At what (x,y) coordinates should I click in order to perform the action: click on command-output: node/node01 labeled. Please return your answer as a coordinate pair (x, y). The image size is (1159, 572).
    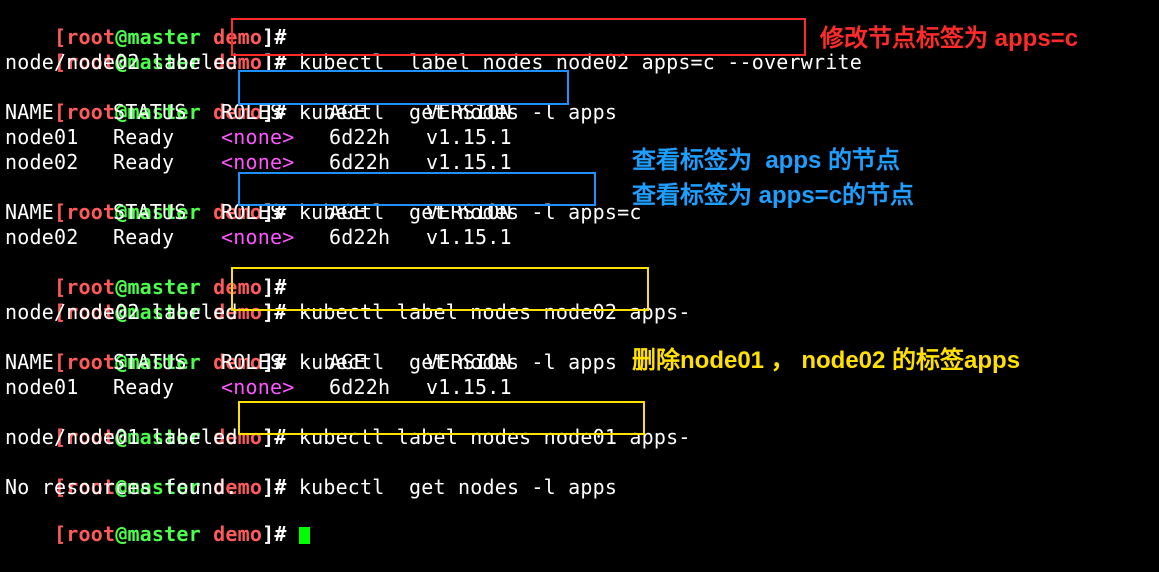
    Looking at the image, I should click on (121, 437).